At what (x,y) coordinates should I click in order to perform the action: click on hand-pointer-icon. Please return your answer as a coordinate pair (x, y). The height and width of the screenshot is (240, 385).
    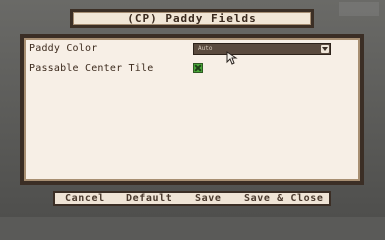
    Looking at the image, I should click on (232, 58).